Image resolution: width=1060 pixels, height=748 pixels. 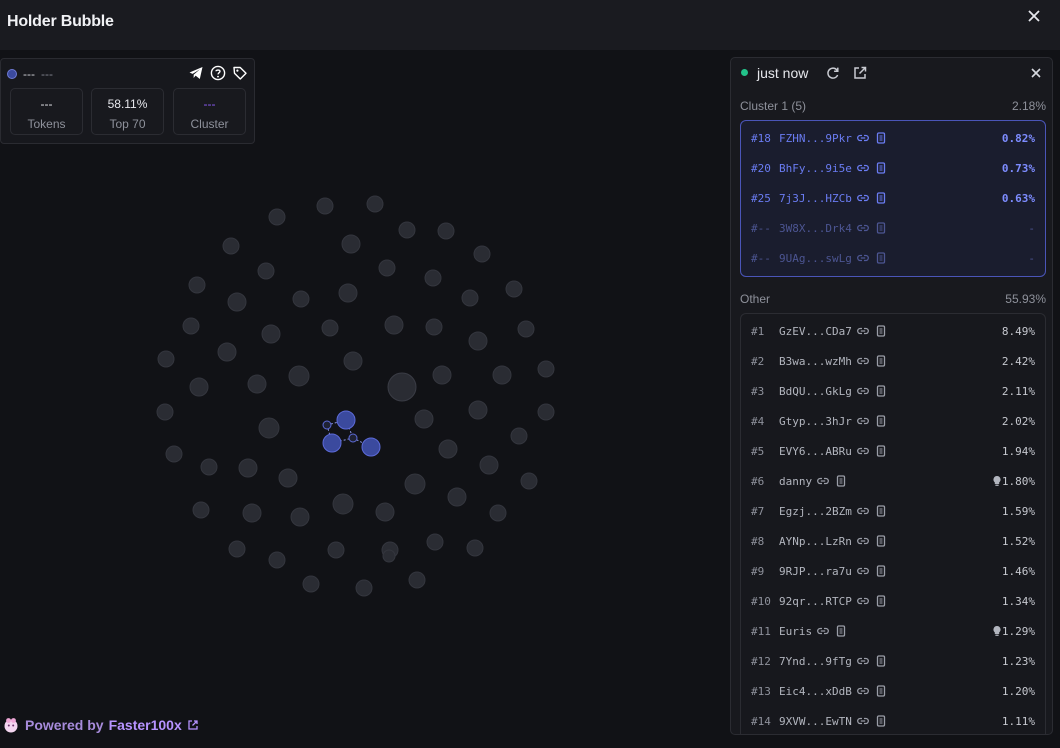 I want to click on open-external-icon, so click(x=860, y=73).